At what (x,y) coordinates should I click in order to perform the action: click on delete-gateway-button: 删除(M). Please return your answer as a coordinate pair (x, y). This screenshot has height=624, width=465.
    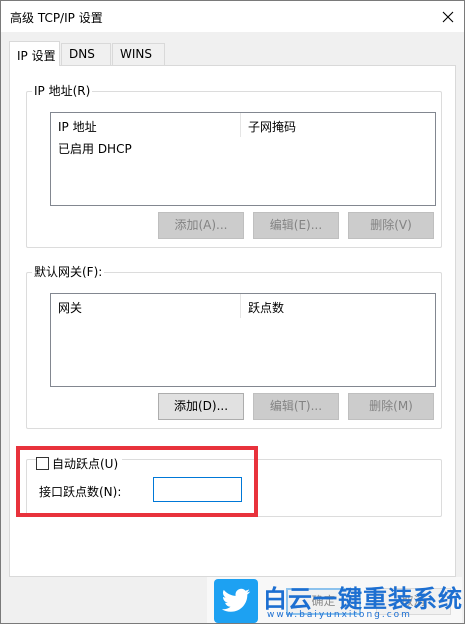
    Looking at the image, I should click on (391, 406).